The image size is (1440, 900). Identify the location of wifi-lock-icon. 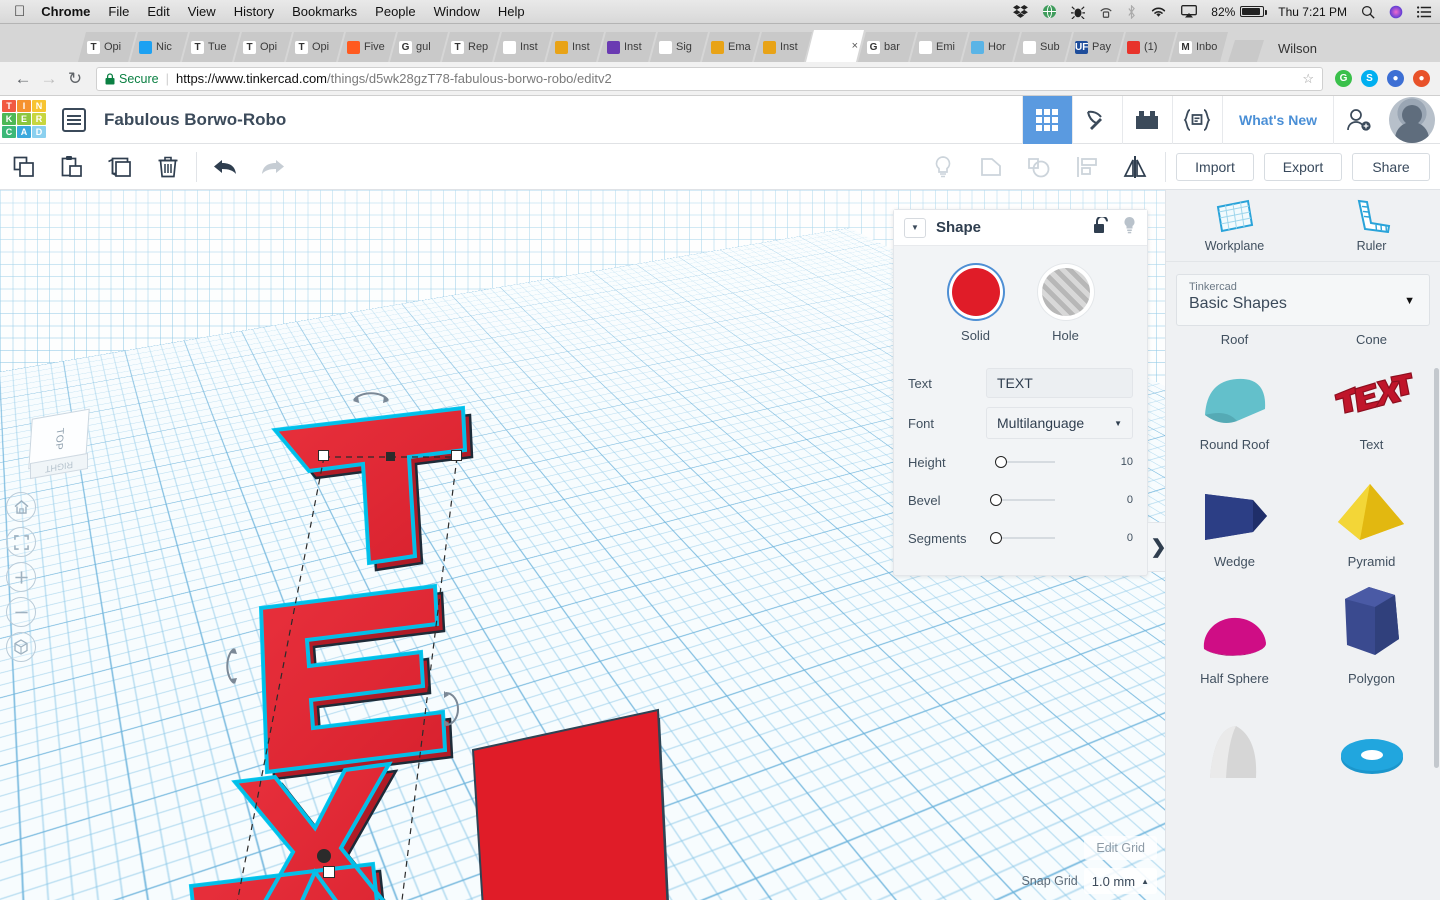
(1106, 12).